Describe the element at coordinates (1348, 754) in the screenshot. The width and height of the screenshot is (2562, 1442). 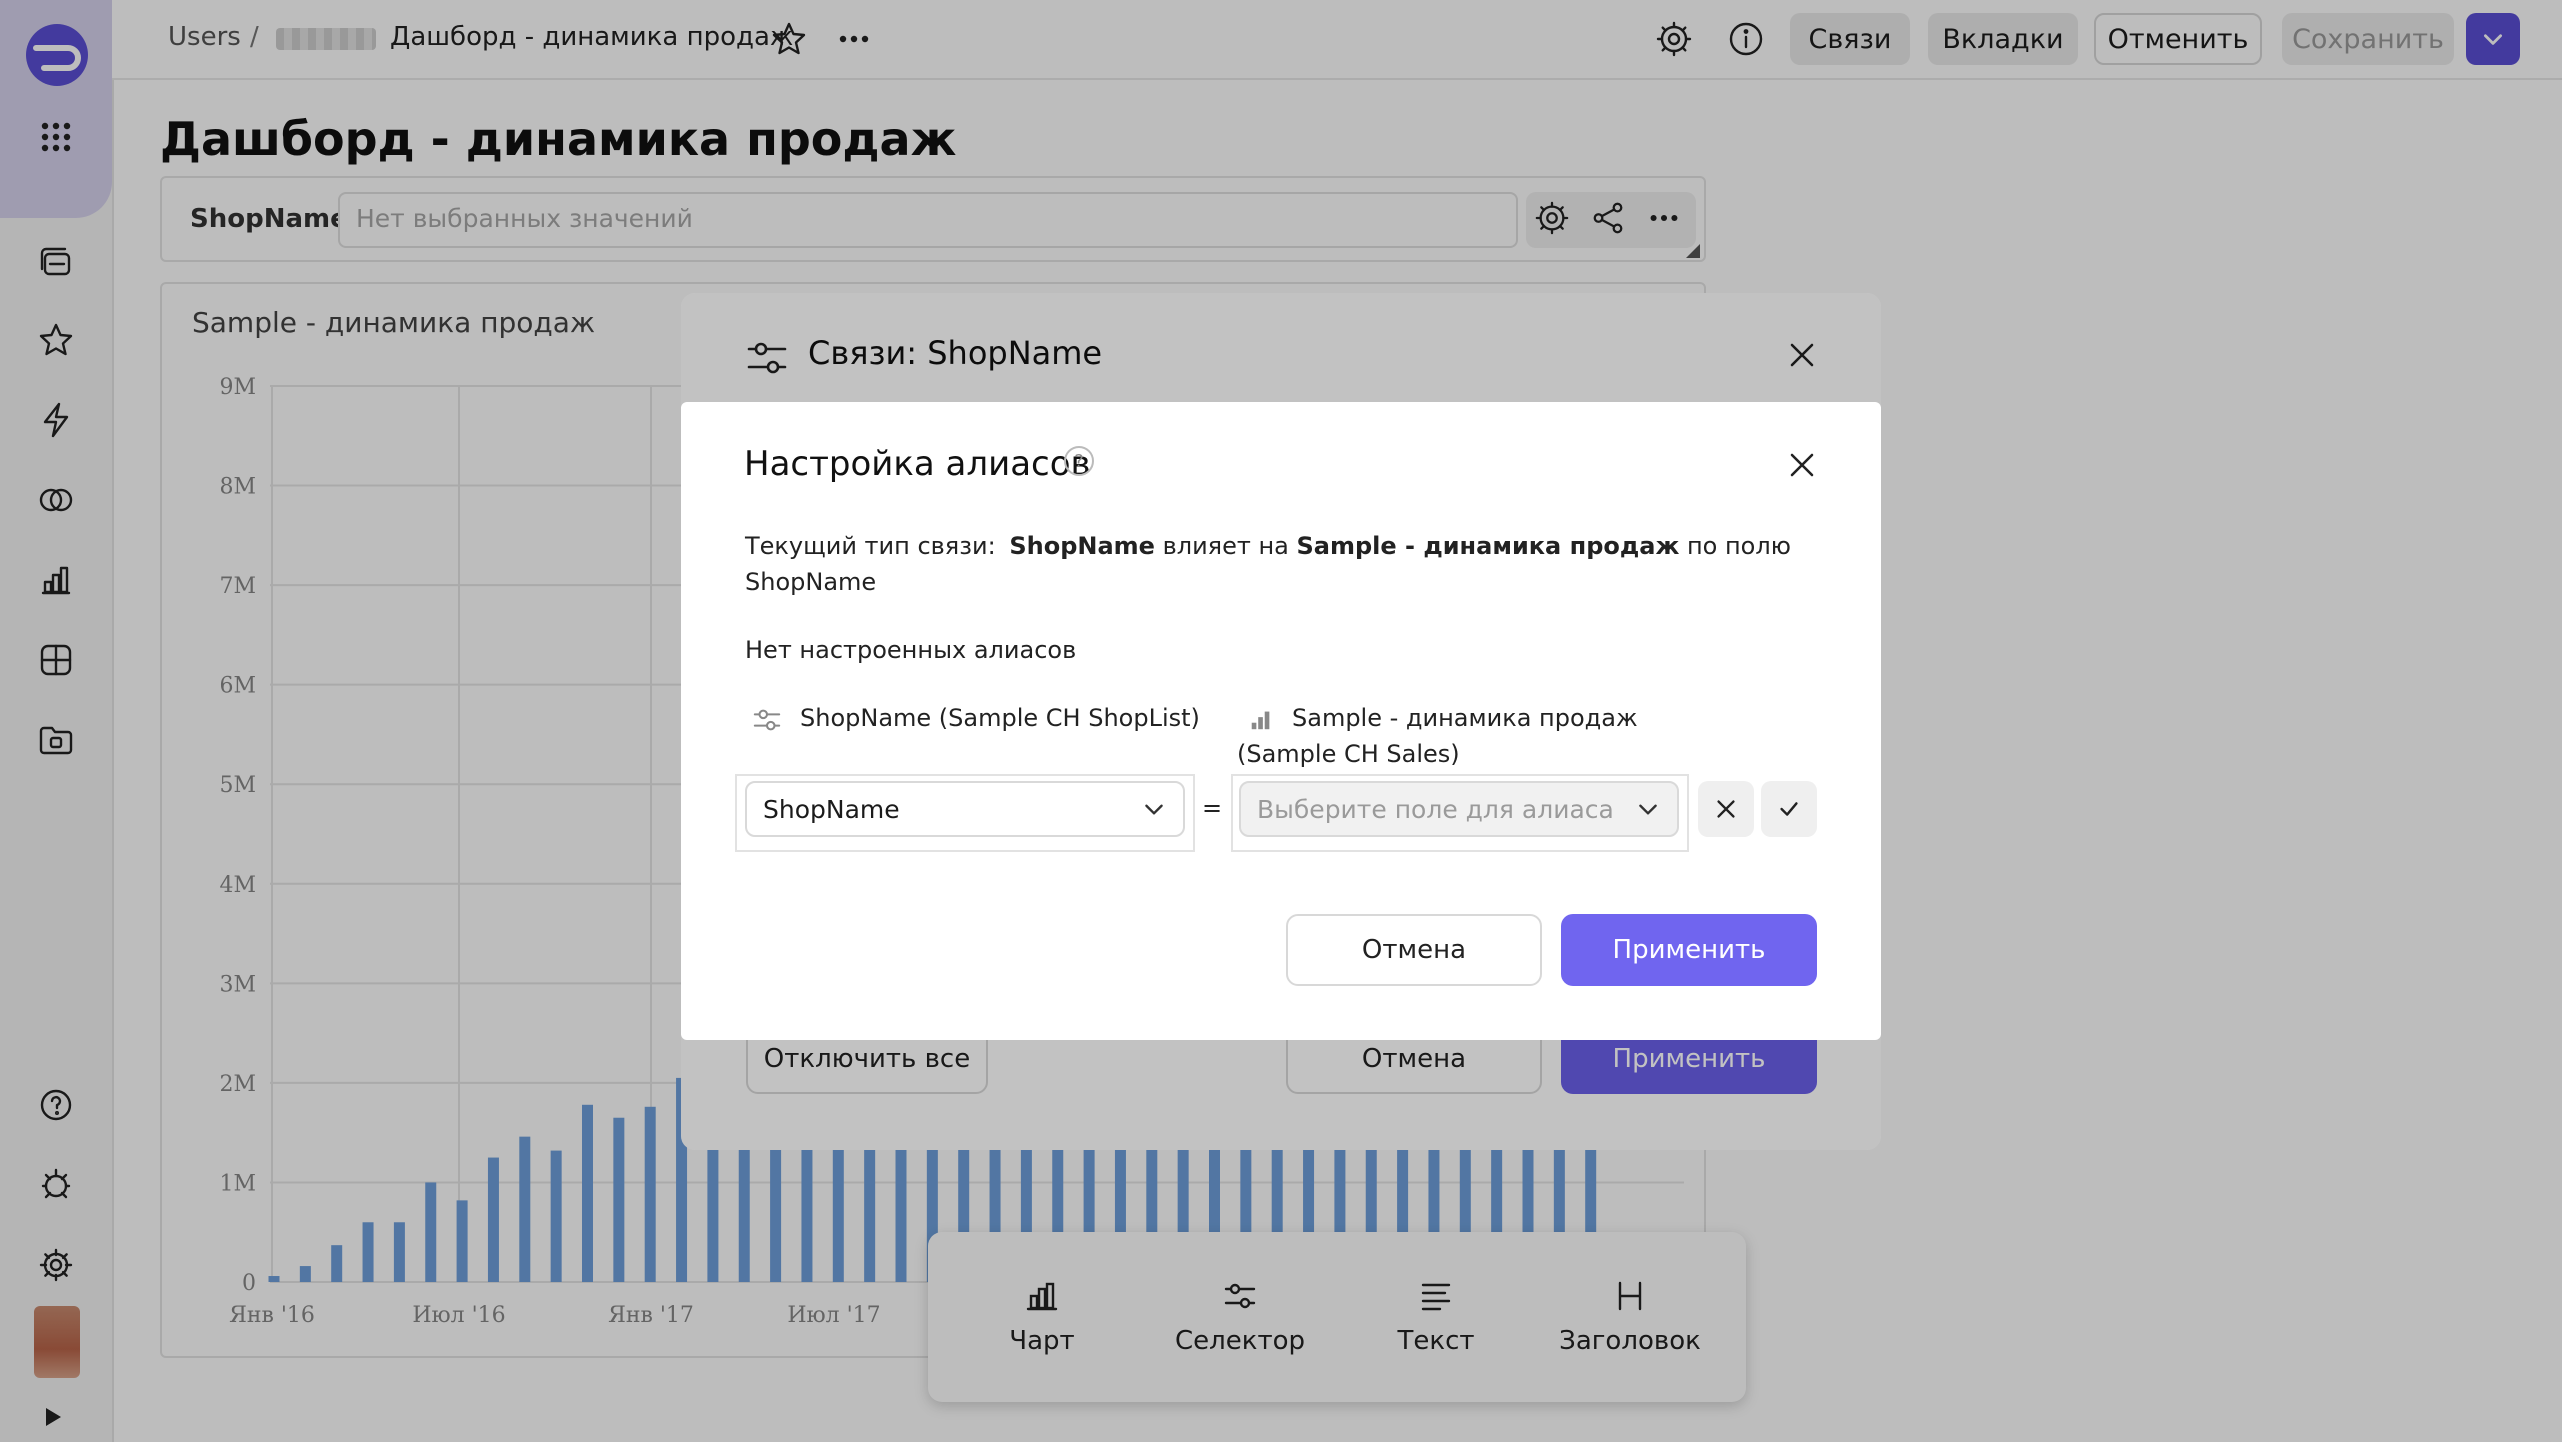
I see `alias-column-right-dataset: (Sample CH Sales)` at that location.